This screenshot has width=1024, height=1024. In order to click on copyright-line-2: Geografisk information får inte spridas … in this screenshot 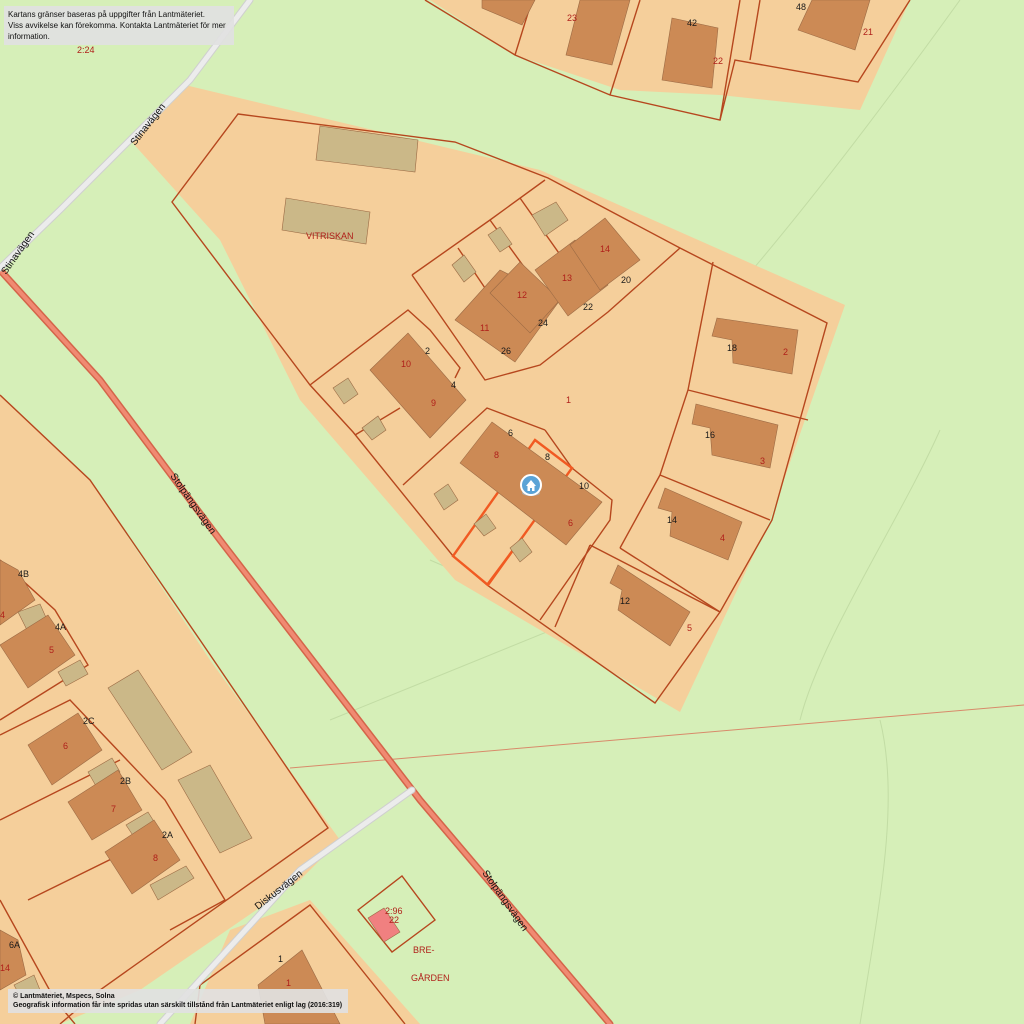, I will do `click(178, 1005)`.